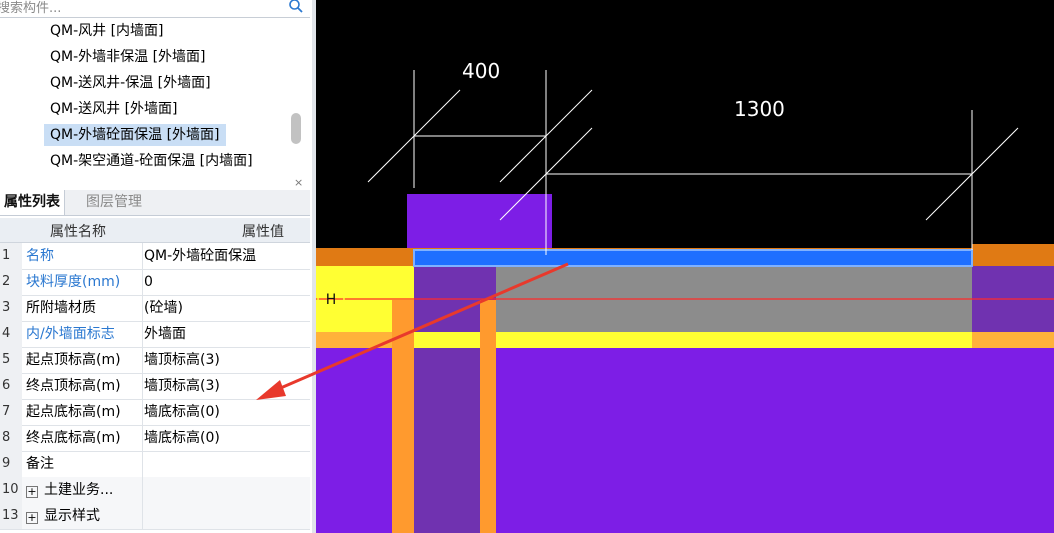 This screenshot has height=533, width=1054. I want to click on property-name: 所附墙材质, so click(82, 308).